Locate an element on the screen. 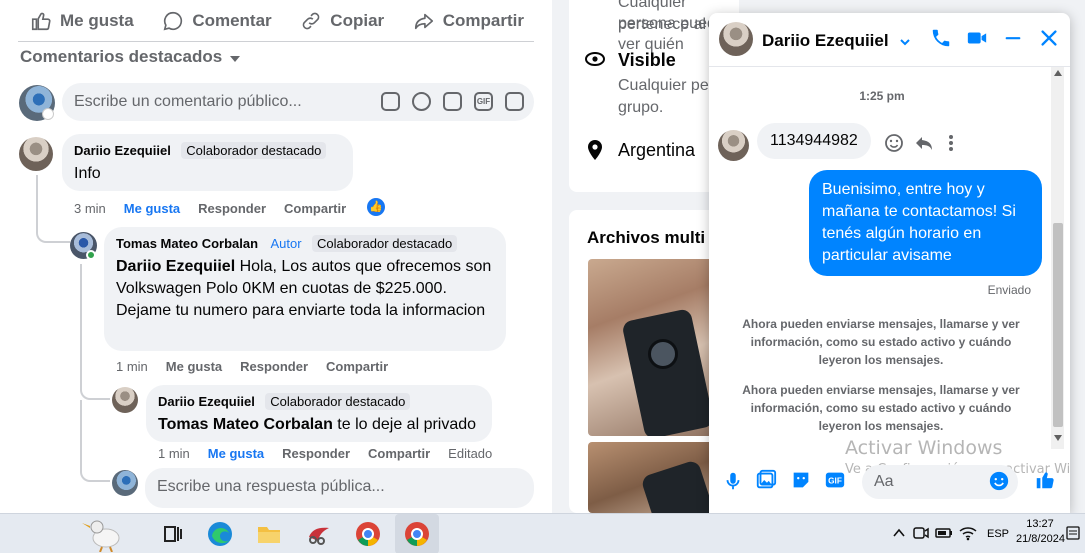 Image resolution: width=1085 pixels, height=553 pixels. comment-action-button: Comentar is located at coordinates (217, 21).